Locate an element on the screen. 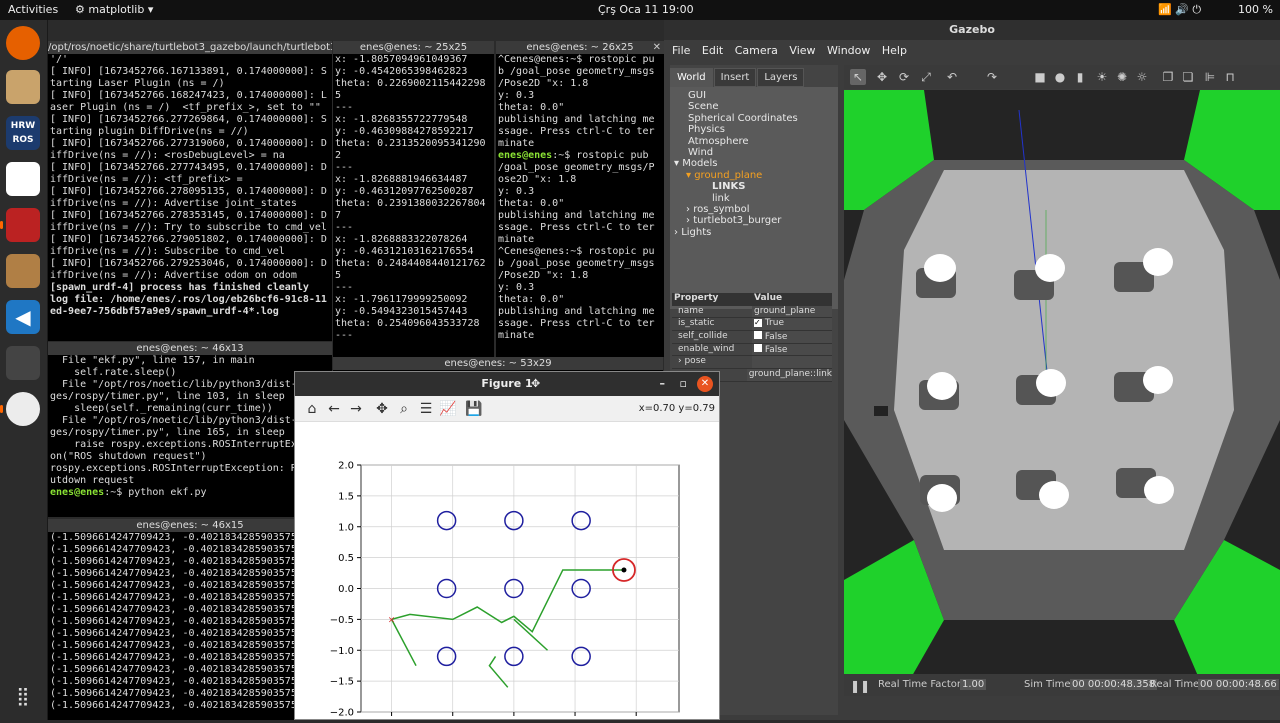  figure-titlebar: Figure 1 ✥ – ▫ ✕ is located at coordinates (507, 384).